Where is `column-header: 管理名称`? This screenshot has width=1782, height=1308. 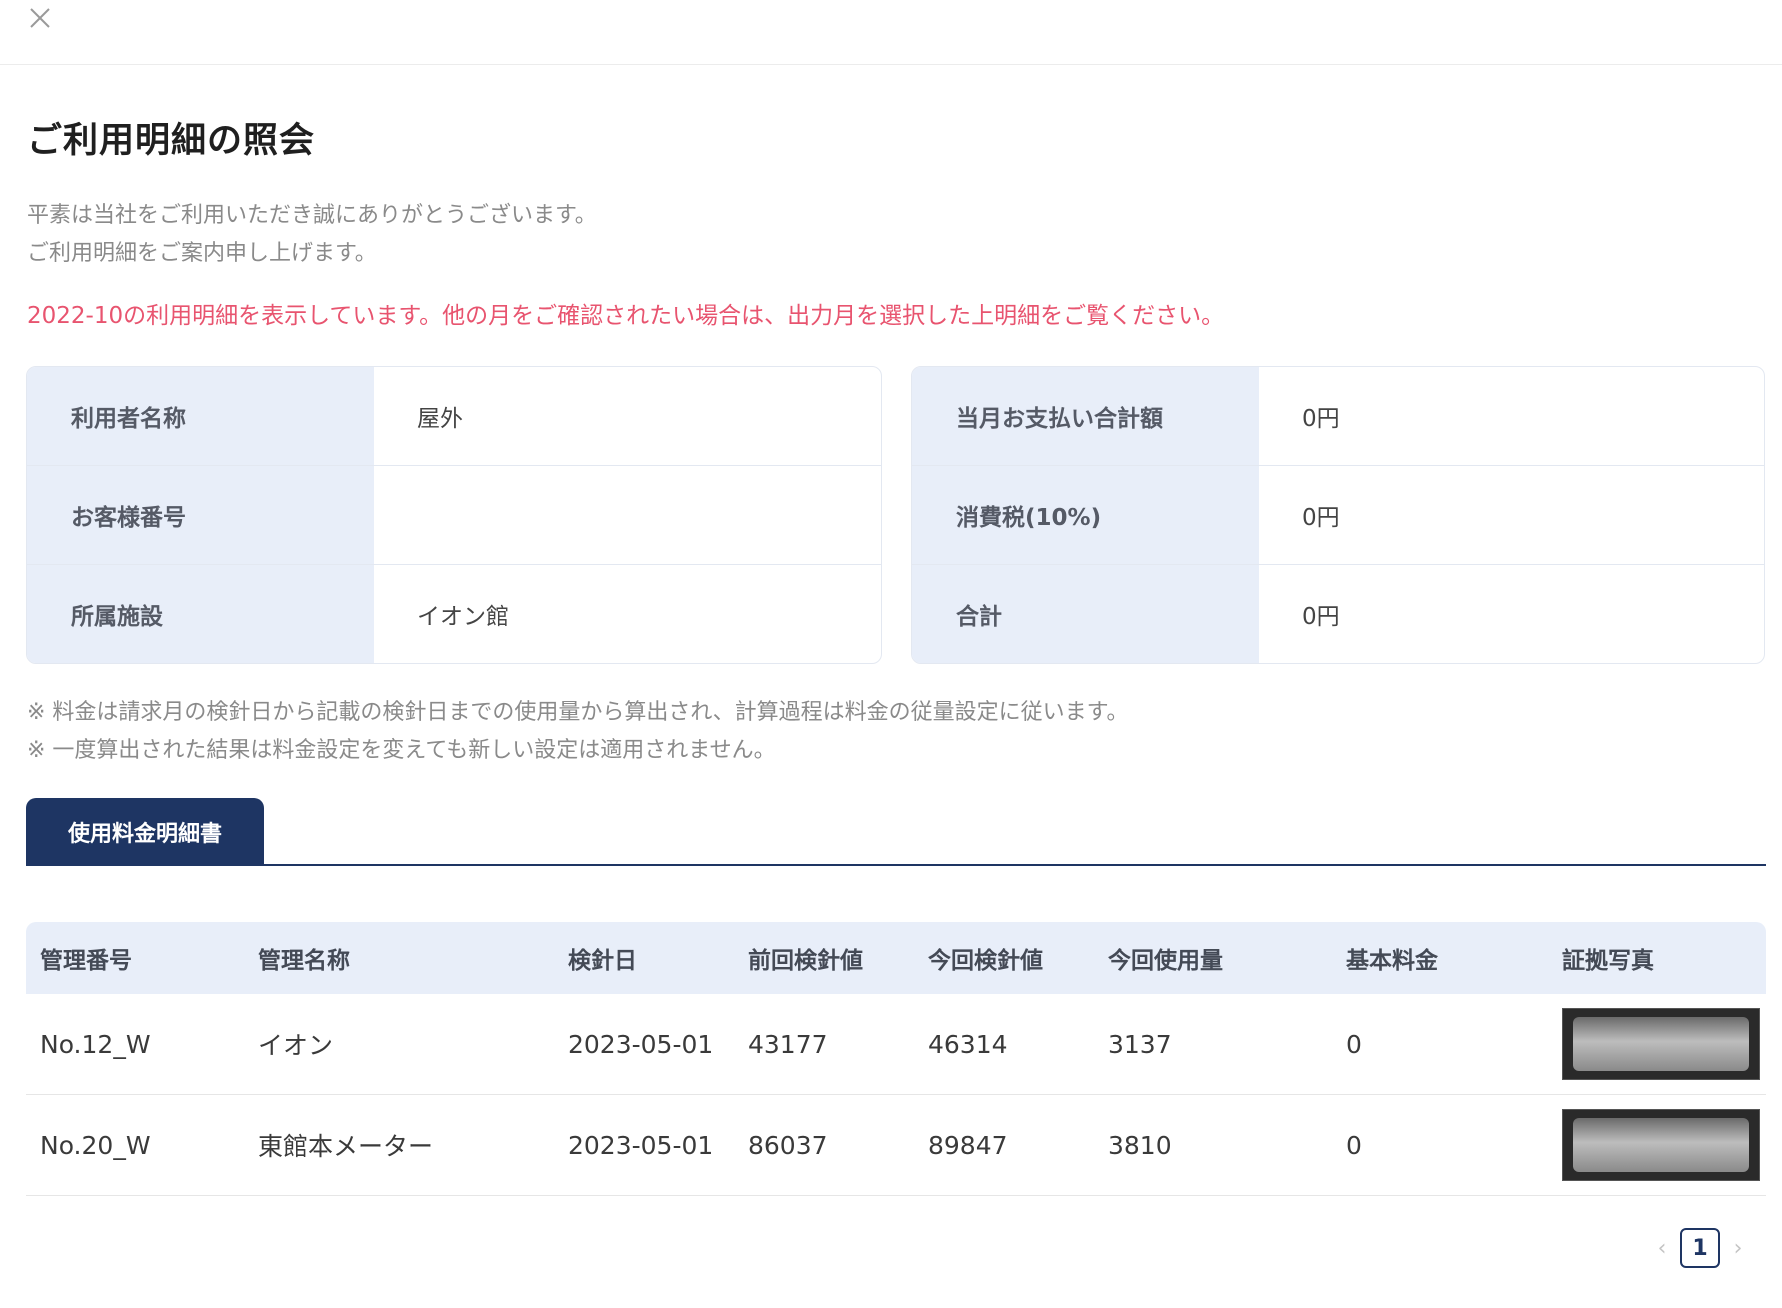
column-header: 管理名称 is located at coordinates (304, 961).